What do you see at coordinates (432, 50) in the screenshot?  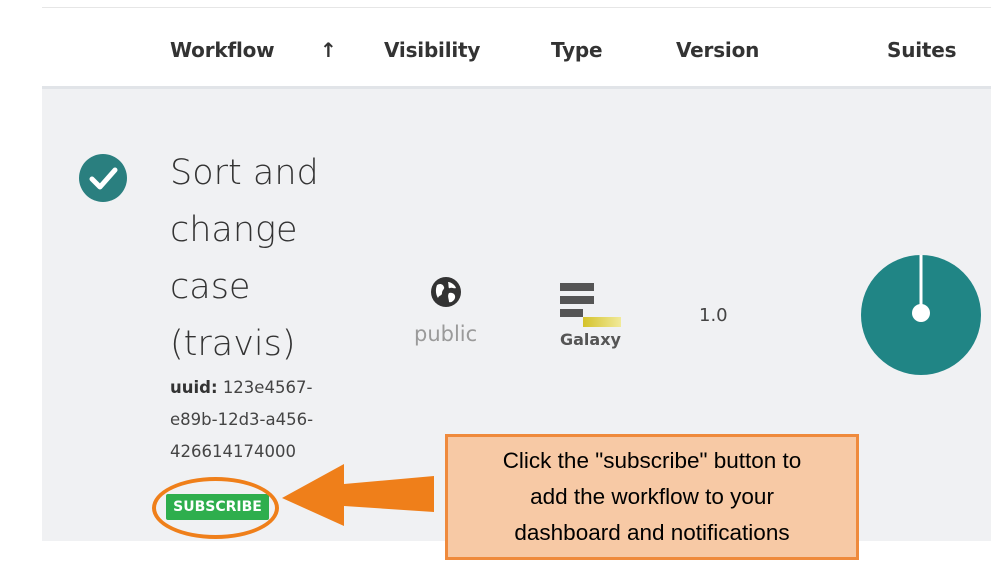 I see `column-header-visibility: Visibility` at bounding box center [432, 50].